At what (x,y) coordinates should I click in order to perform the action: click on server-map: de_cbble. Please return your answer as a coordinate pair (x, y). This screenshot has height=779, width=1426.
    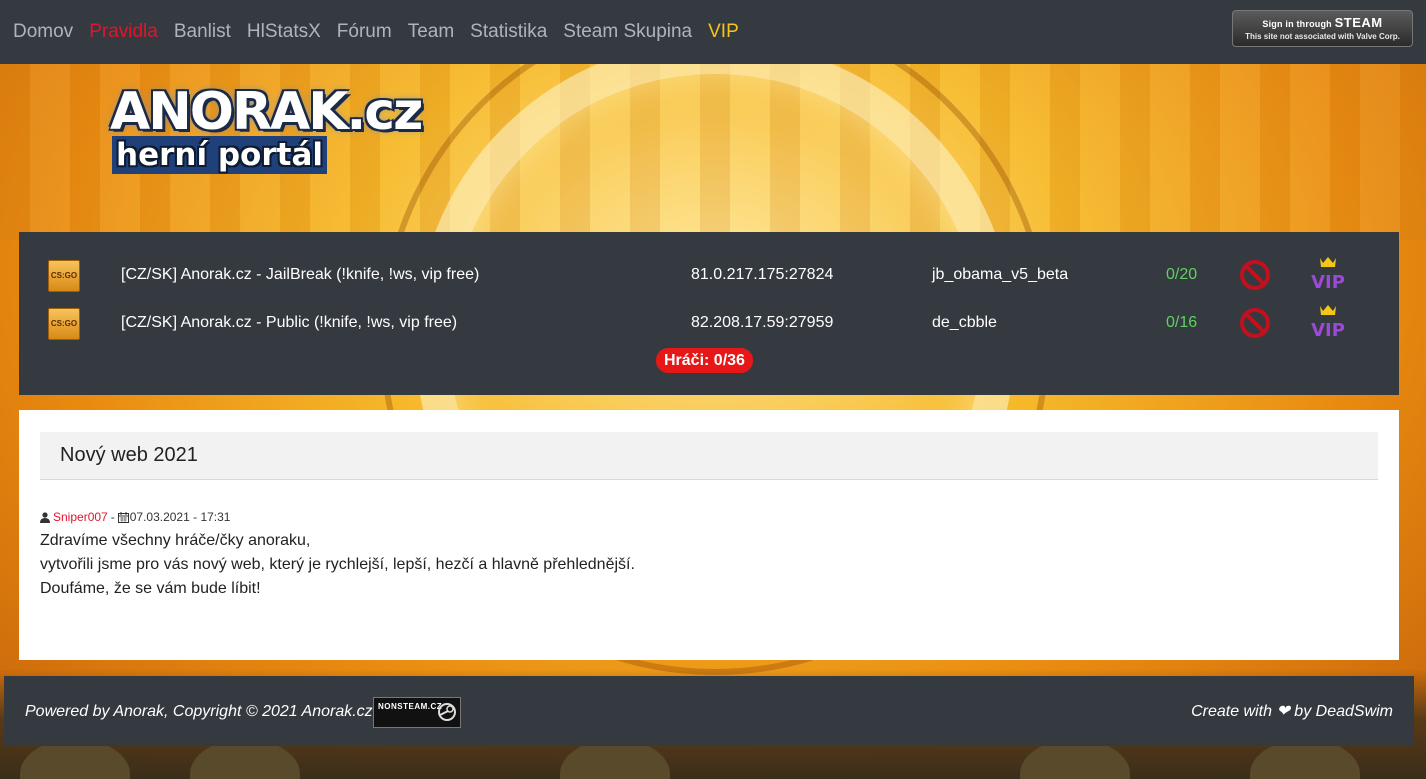
    Looking at the image, I should click on (964, 322).